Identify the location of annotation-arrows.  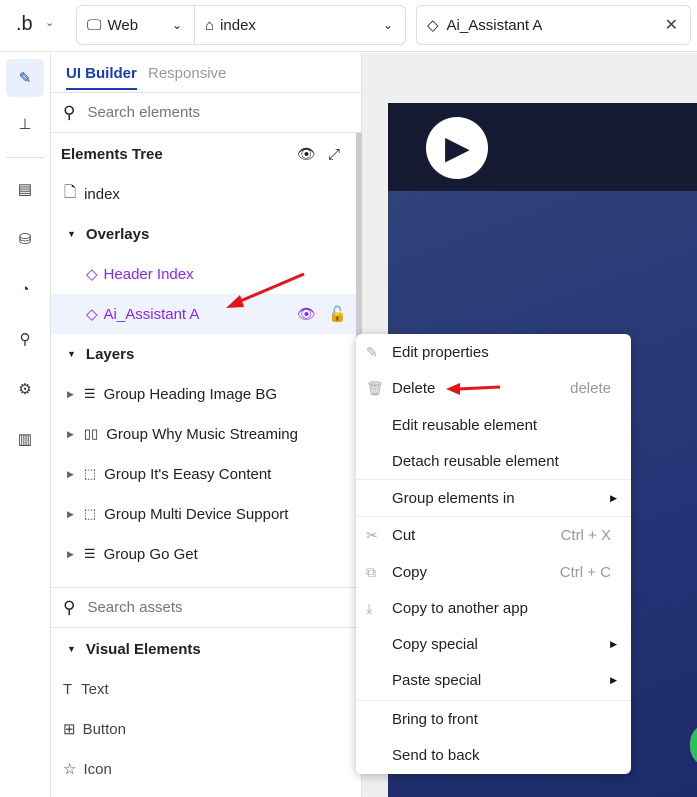
(363, 333).